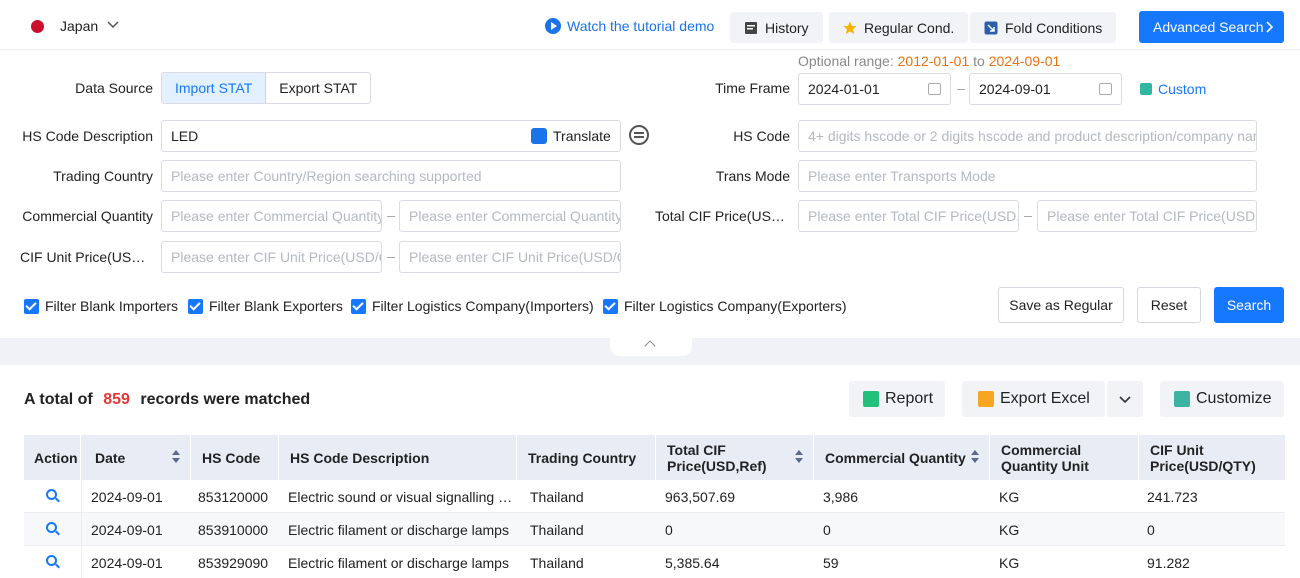 The image size is (1300, 578). What do you see at coordinates (483, 306) in the screenshot?
I see `filter-logistics-importers-label: Filter Logistics Company(Importers)` at bounding box center [483, 306].